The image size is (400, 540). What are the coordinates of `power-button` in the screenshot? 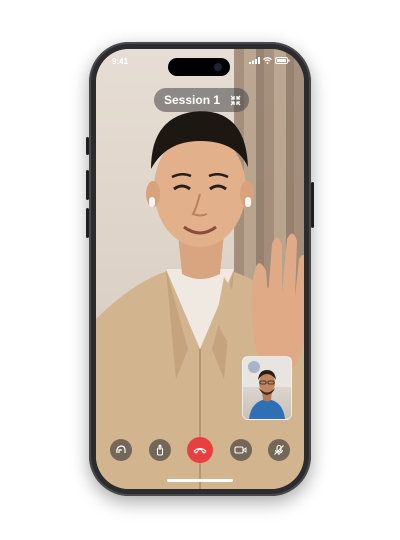 It's located at (312, 205).